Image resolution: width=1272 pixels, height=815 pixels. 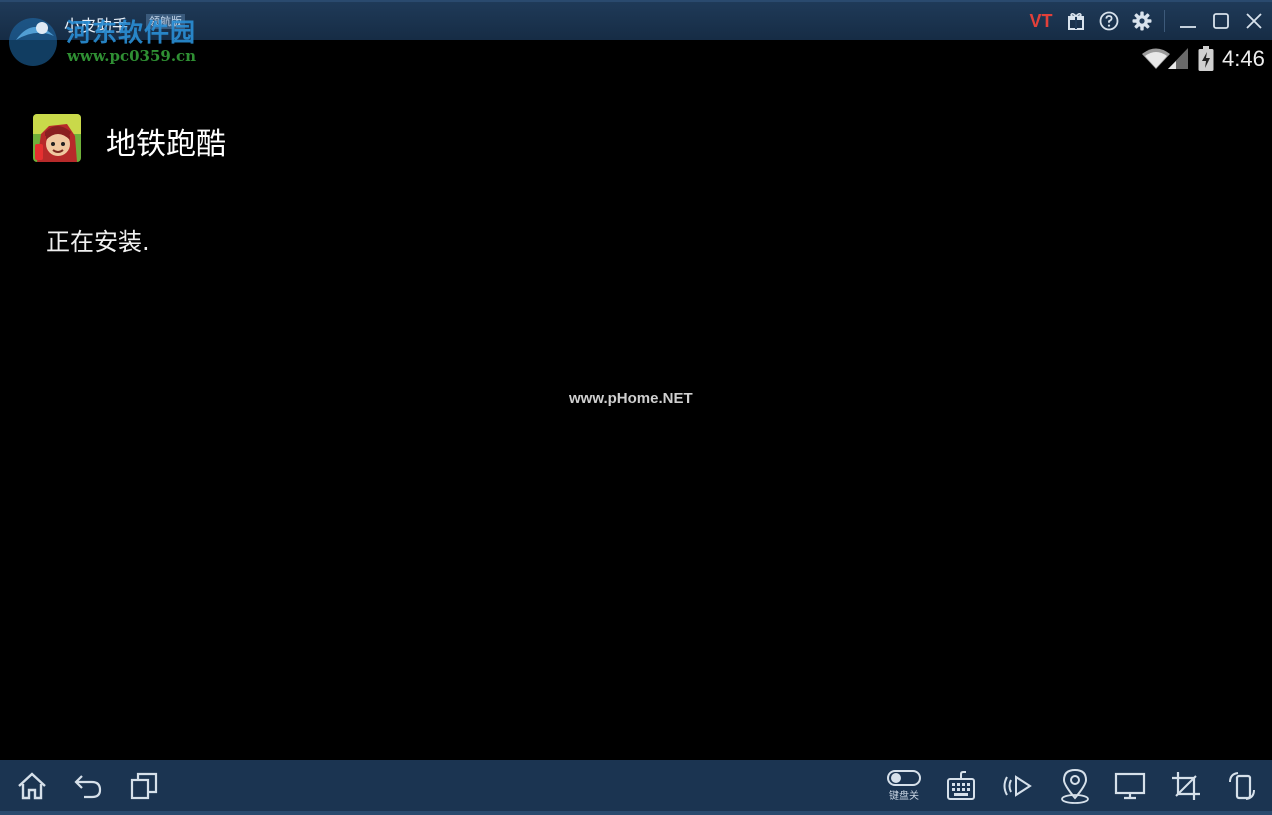 What do you see at coordinates (1206, 61) in the screenshot?
I see `battery-icon` at bounding box center [1206, 61].